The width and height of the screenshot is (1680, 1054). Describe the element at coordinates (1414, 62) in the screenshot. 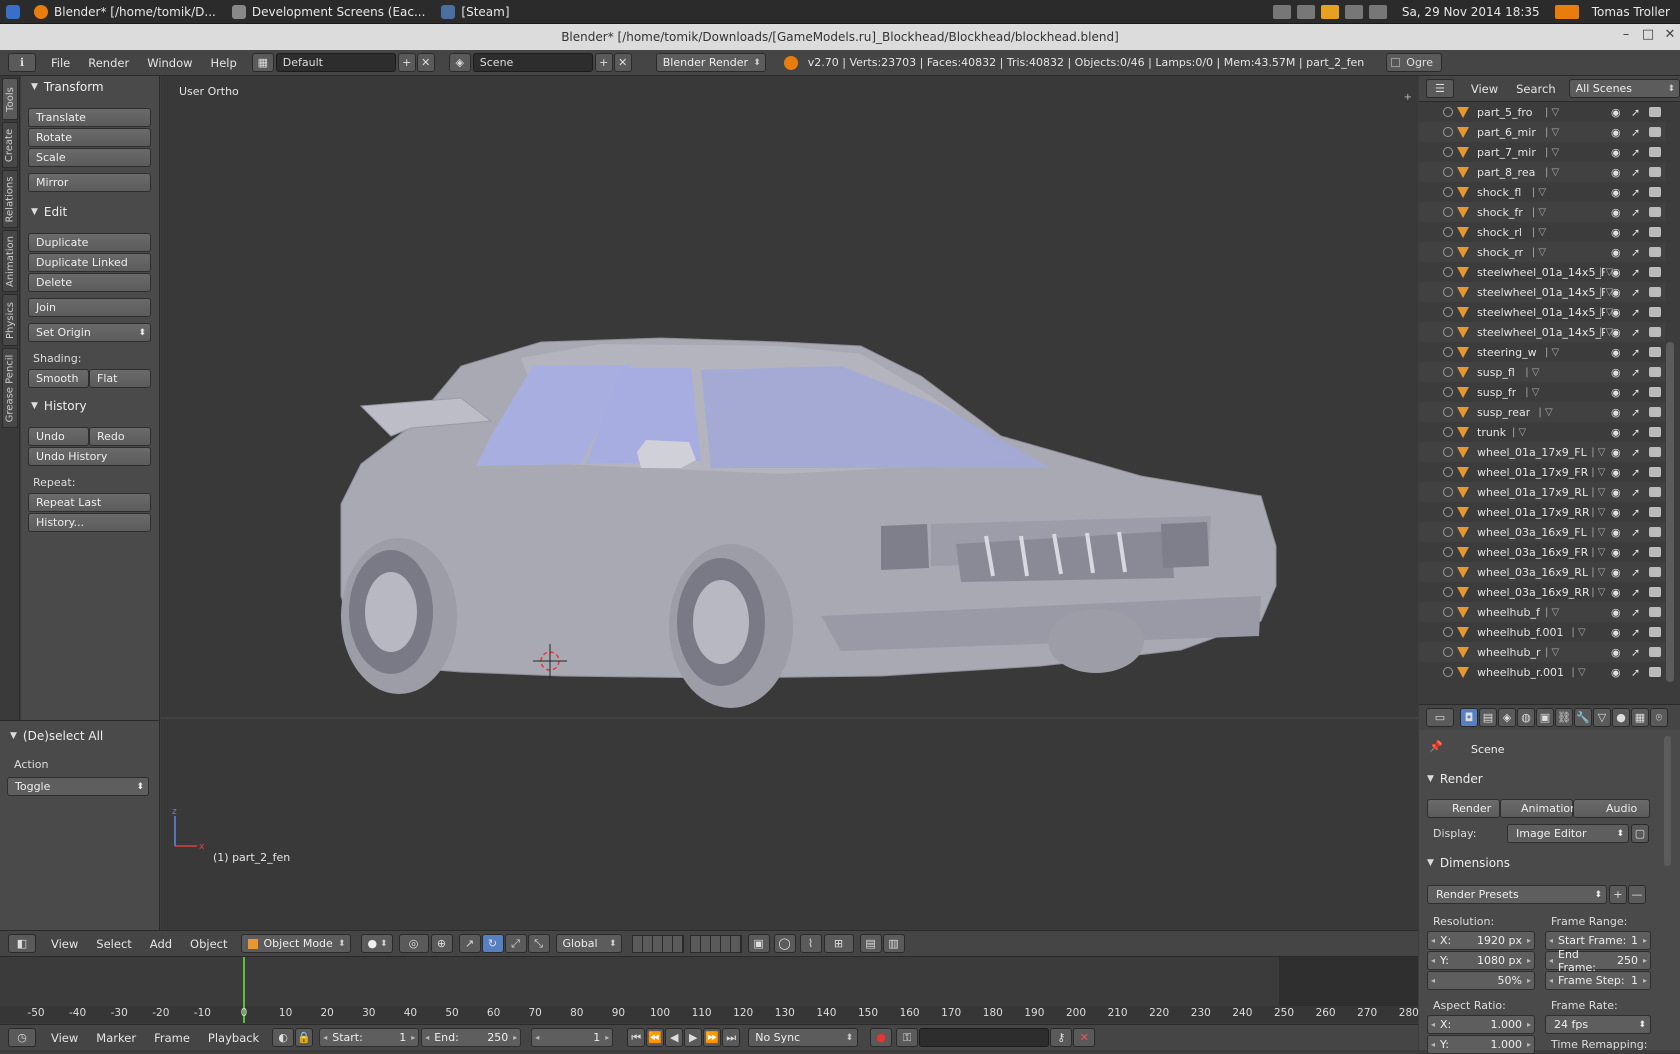

I see `ogre-toggle: Ogre` at that location.